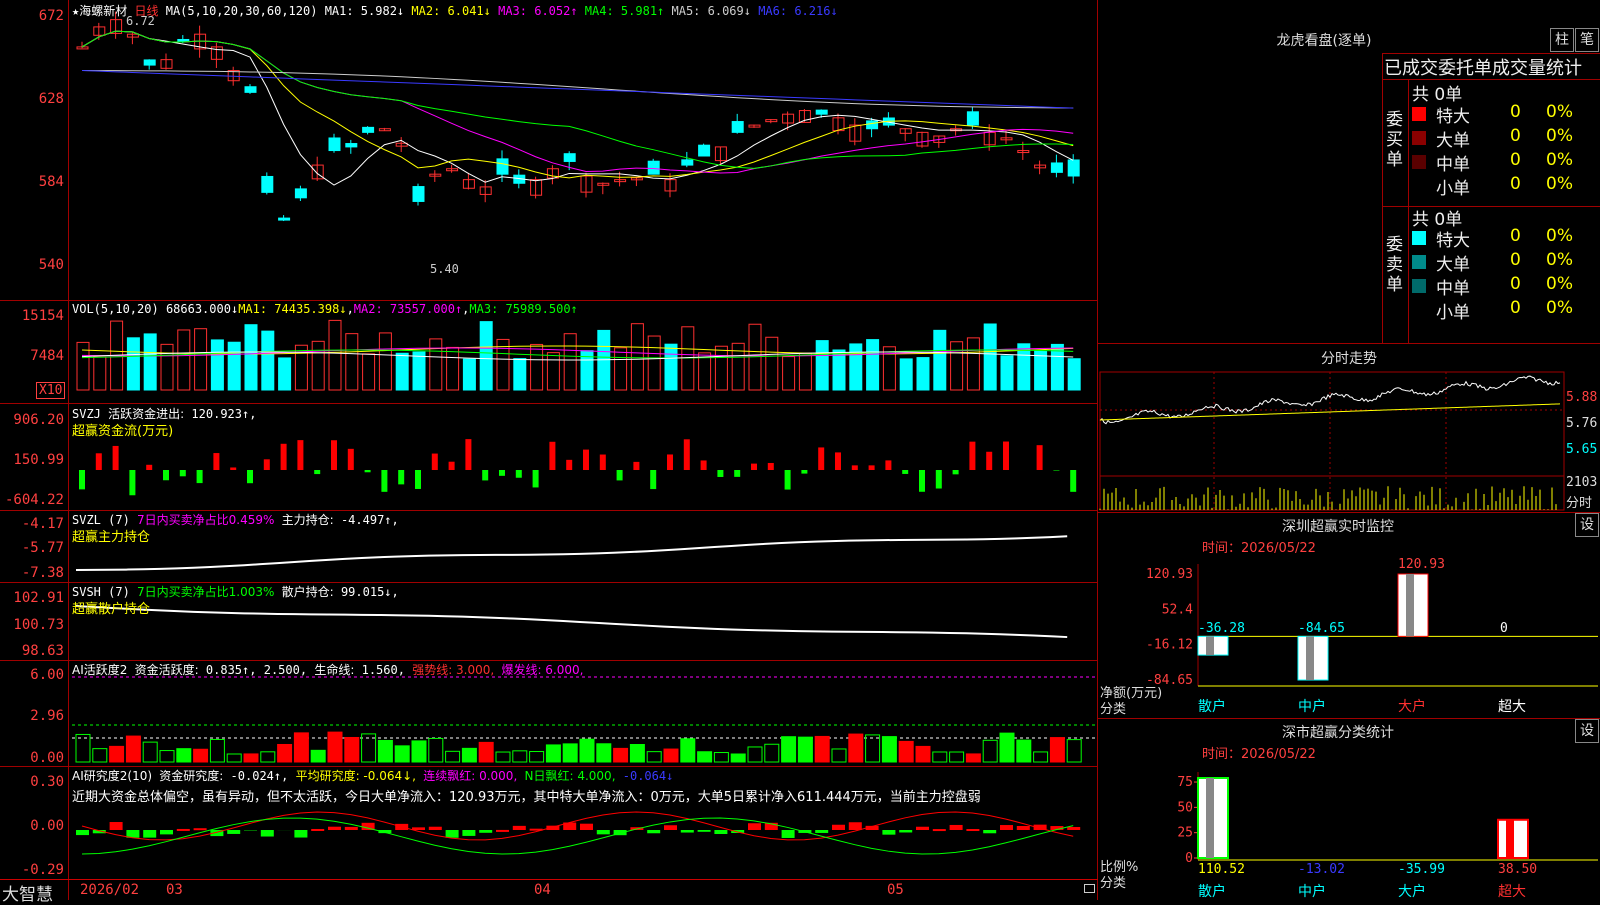  What do you see at coordinates (101, 520) in the screenshot?
I see `svzl-name: SVZL (7)` at bounding box center [101, 520].